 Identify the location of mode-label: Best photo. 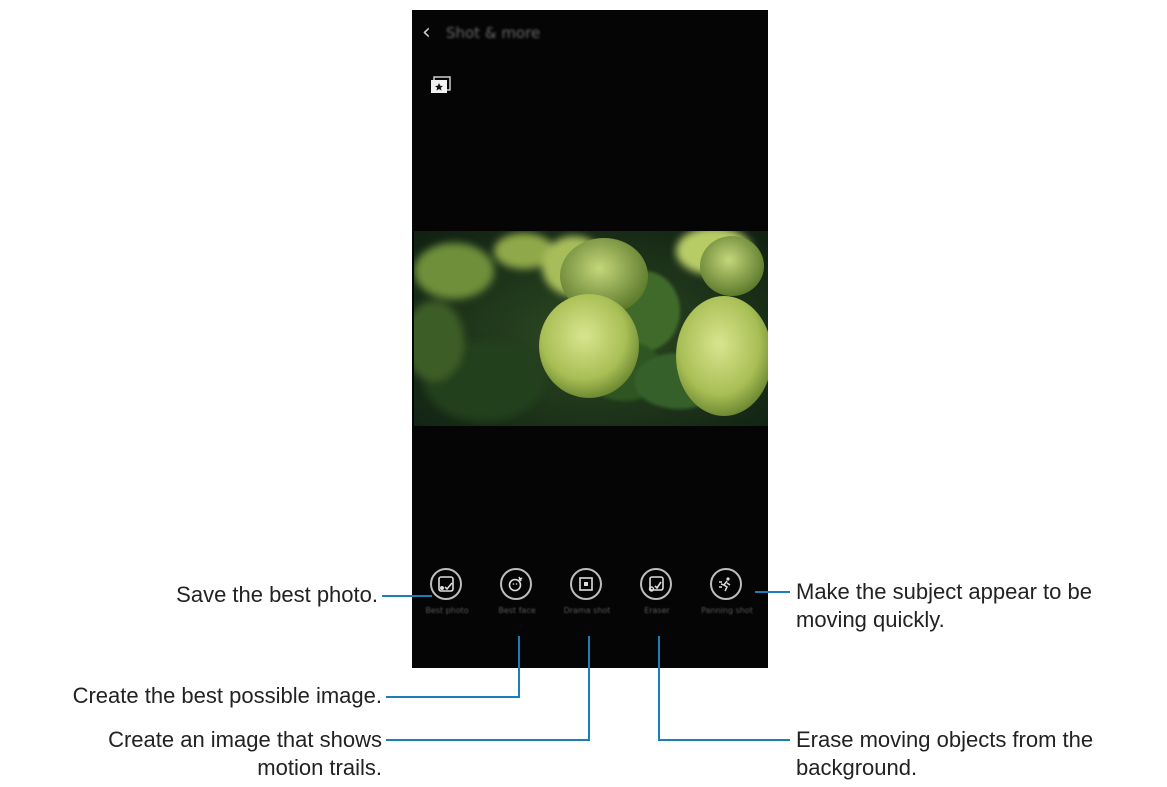
(447, 610).